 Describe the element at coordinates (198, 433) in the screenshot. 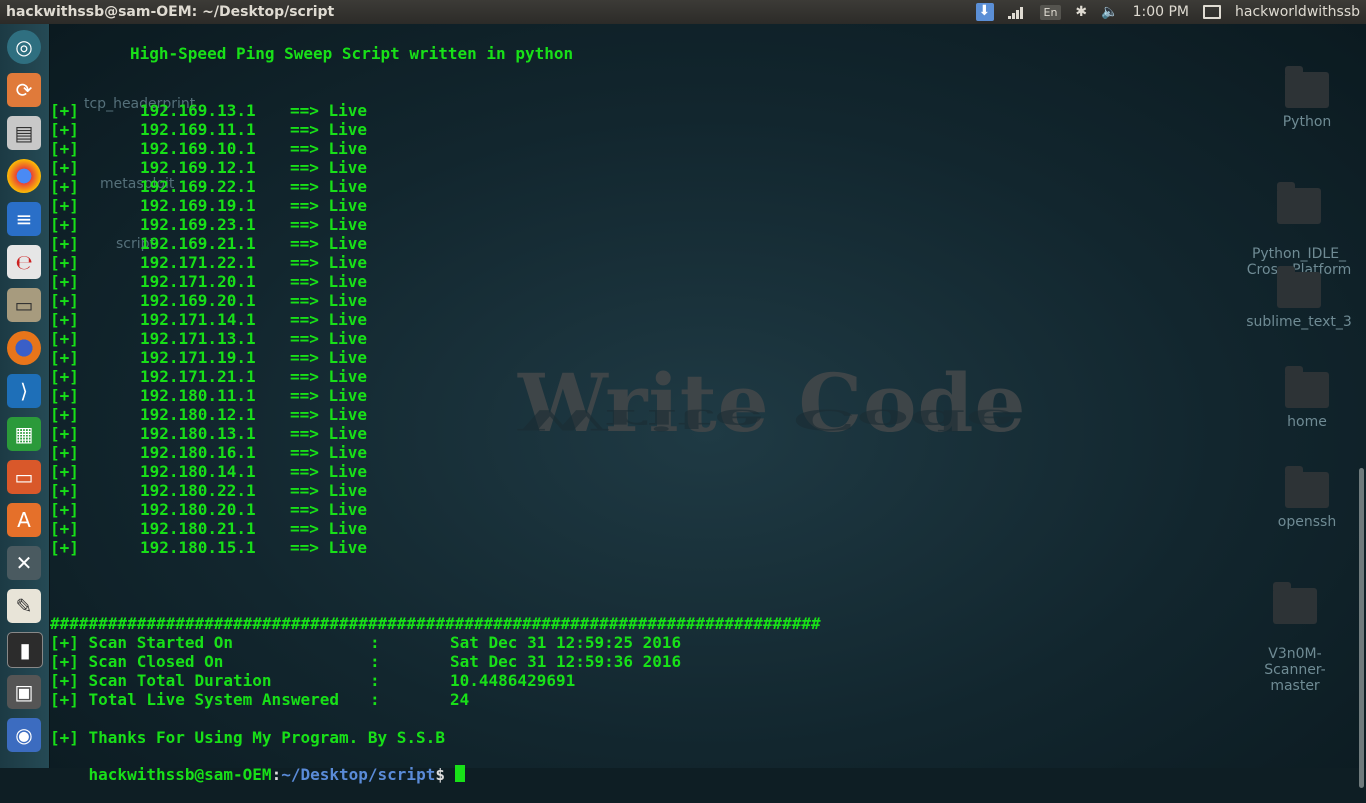

I see `result-ip: 192.180.13.1` at that location.